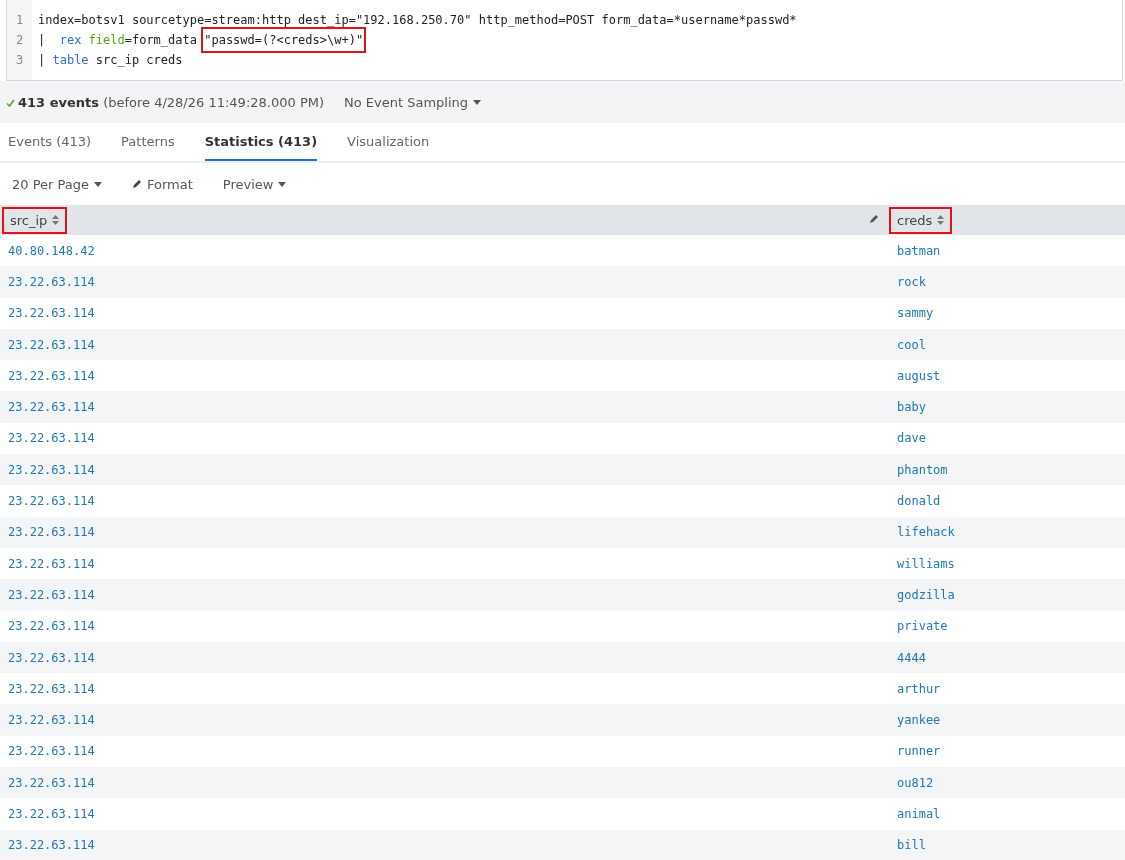 This screenshot has width=1125, height=860. What do you see at coordinates (919, 688) in the screenshot?
I see `table-cell: arthur` at bounding box center [919, 688].